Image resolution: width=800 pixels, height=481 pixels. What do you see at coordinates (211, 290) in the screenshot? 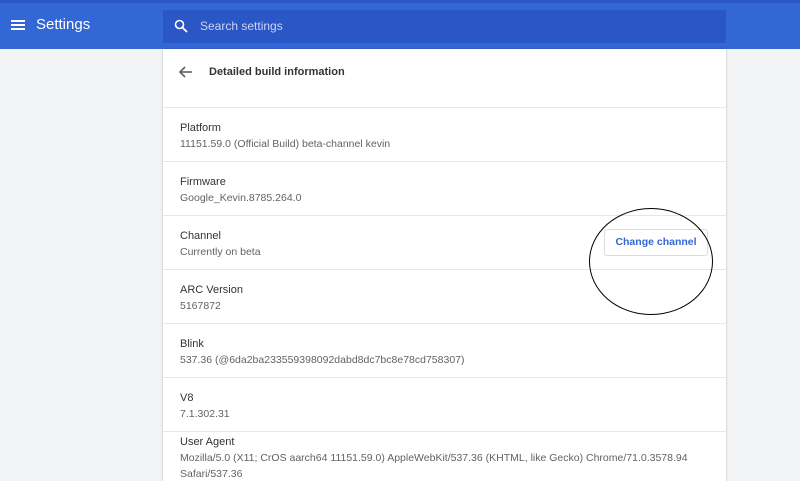
I see `row-label: ARC Version` at bounding box center [211, 290].